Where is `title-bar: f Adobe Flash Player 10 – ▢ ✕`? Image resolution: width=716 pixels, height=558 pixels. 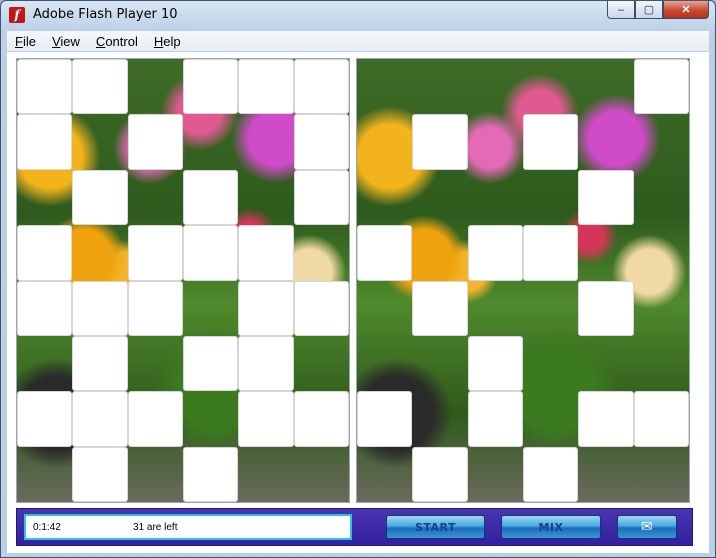
title-bar: f Adobe Flash Player 10 – ▢ ✕ is located at coordinates (358, 15).